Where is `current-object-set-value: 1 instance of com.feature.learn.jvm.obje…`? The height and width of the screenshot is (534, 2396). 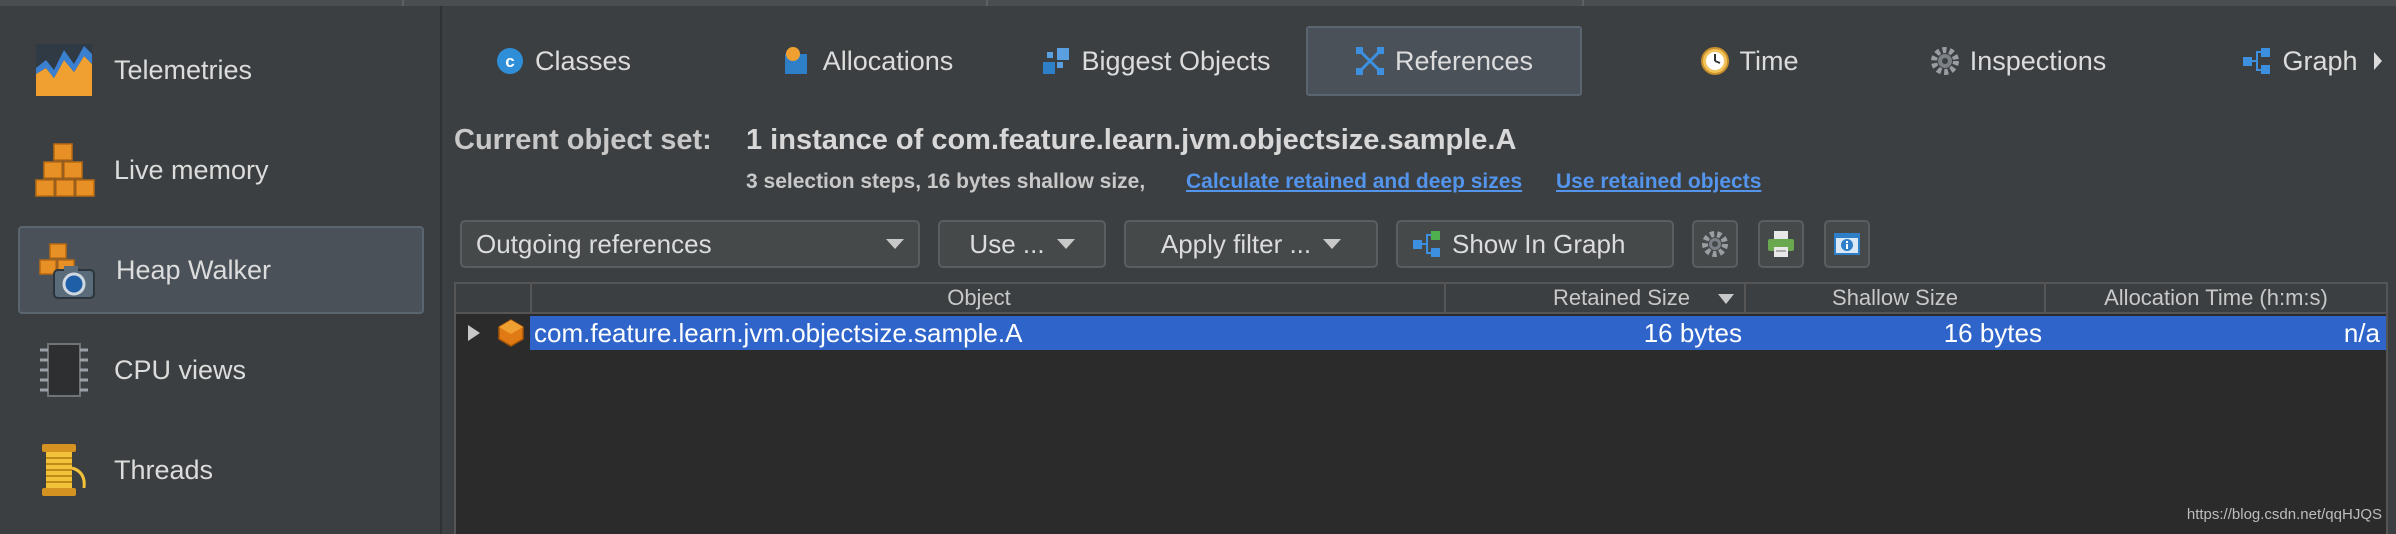
current-object-set-value: 1 instance of com.feature.learn.jvm.obje… is located at coordinates (1131, 140).